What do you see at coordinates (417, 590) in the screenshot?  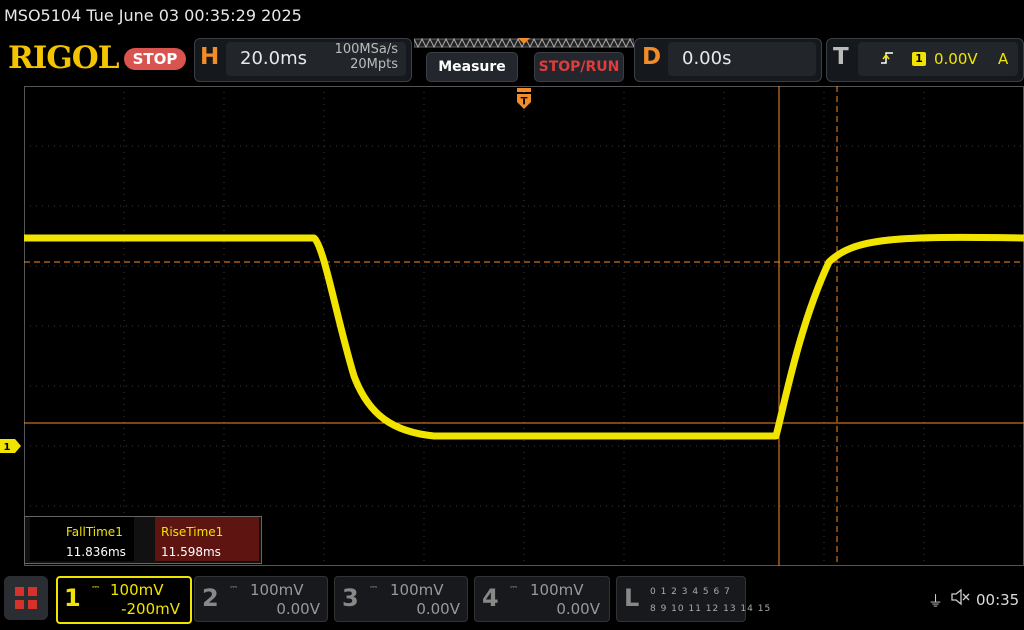 I see `channel-3-scale: 100mV` at bounding box center [417, 590].